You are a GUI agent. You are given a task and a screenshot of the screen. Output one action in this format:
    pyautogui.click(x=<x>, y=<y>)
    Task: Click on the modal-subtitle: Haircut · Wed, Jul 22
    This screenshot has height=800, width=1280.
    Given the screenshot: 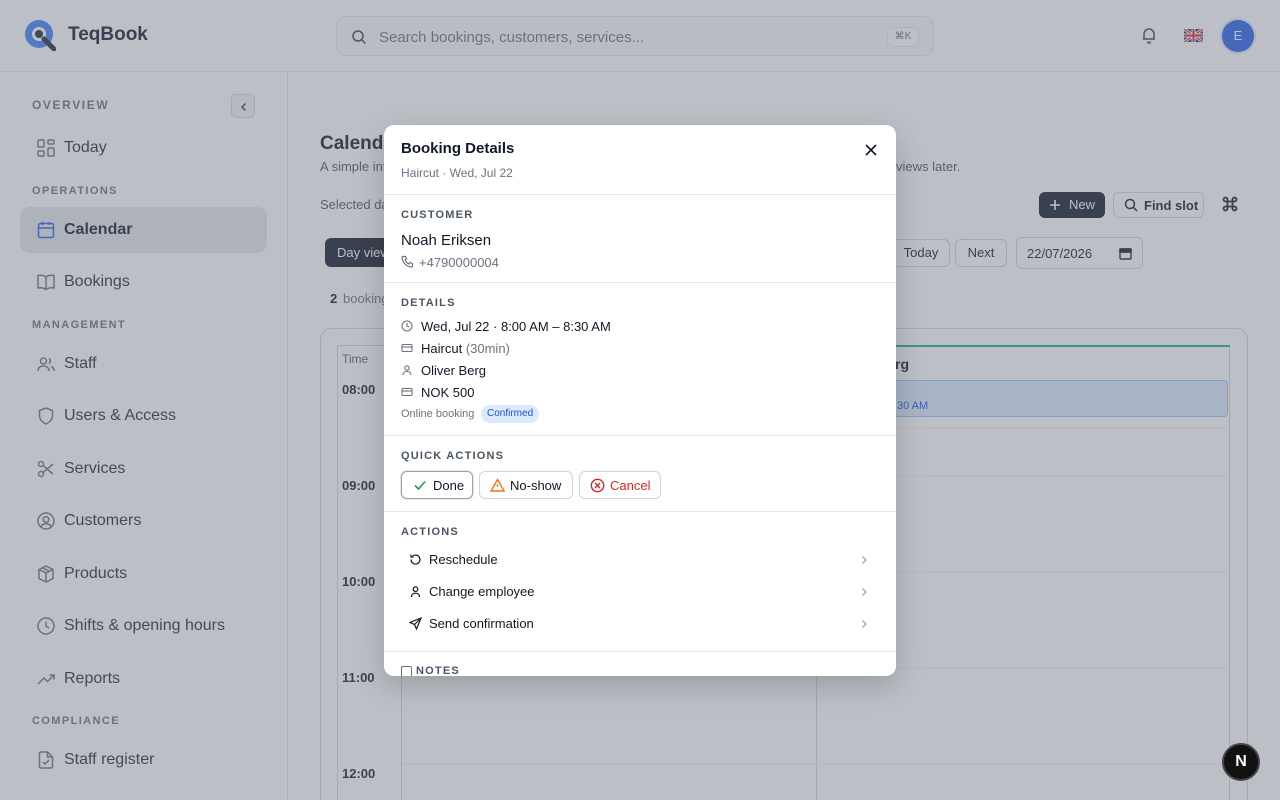 What is the action you would take?
    pyautogui.click(x=457, y=173)
    